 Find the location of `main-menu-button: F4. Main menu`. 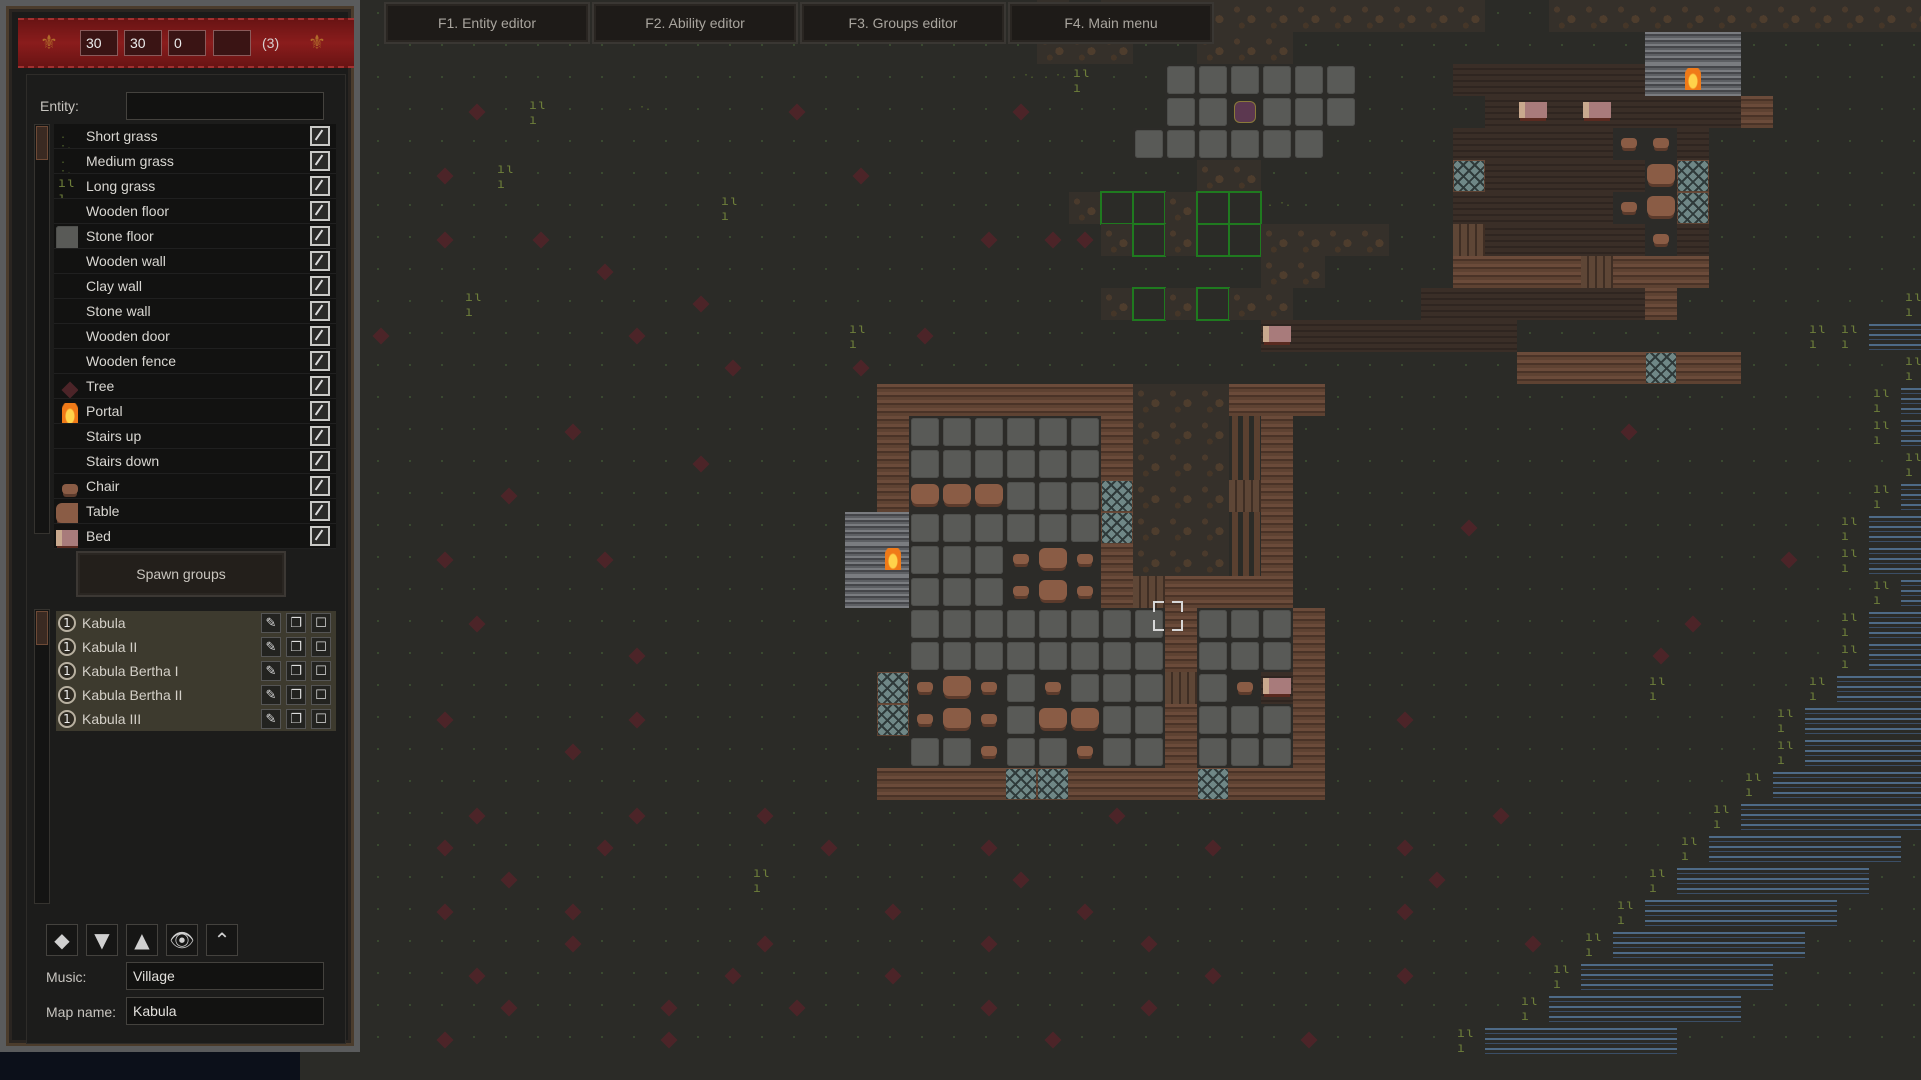

main-menu-button: F4. Main menu is located at coordinates (1111, 23).